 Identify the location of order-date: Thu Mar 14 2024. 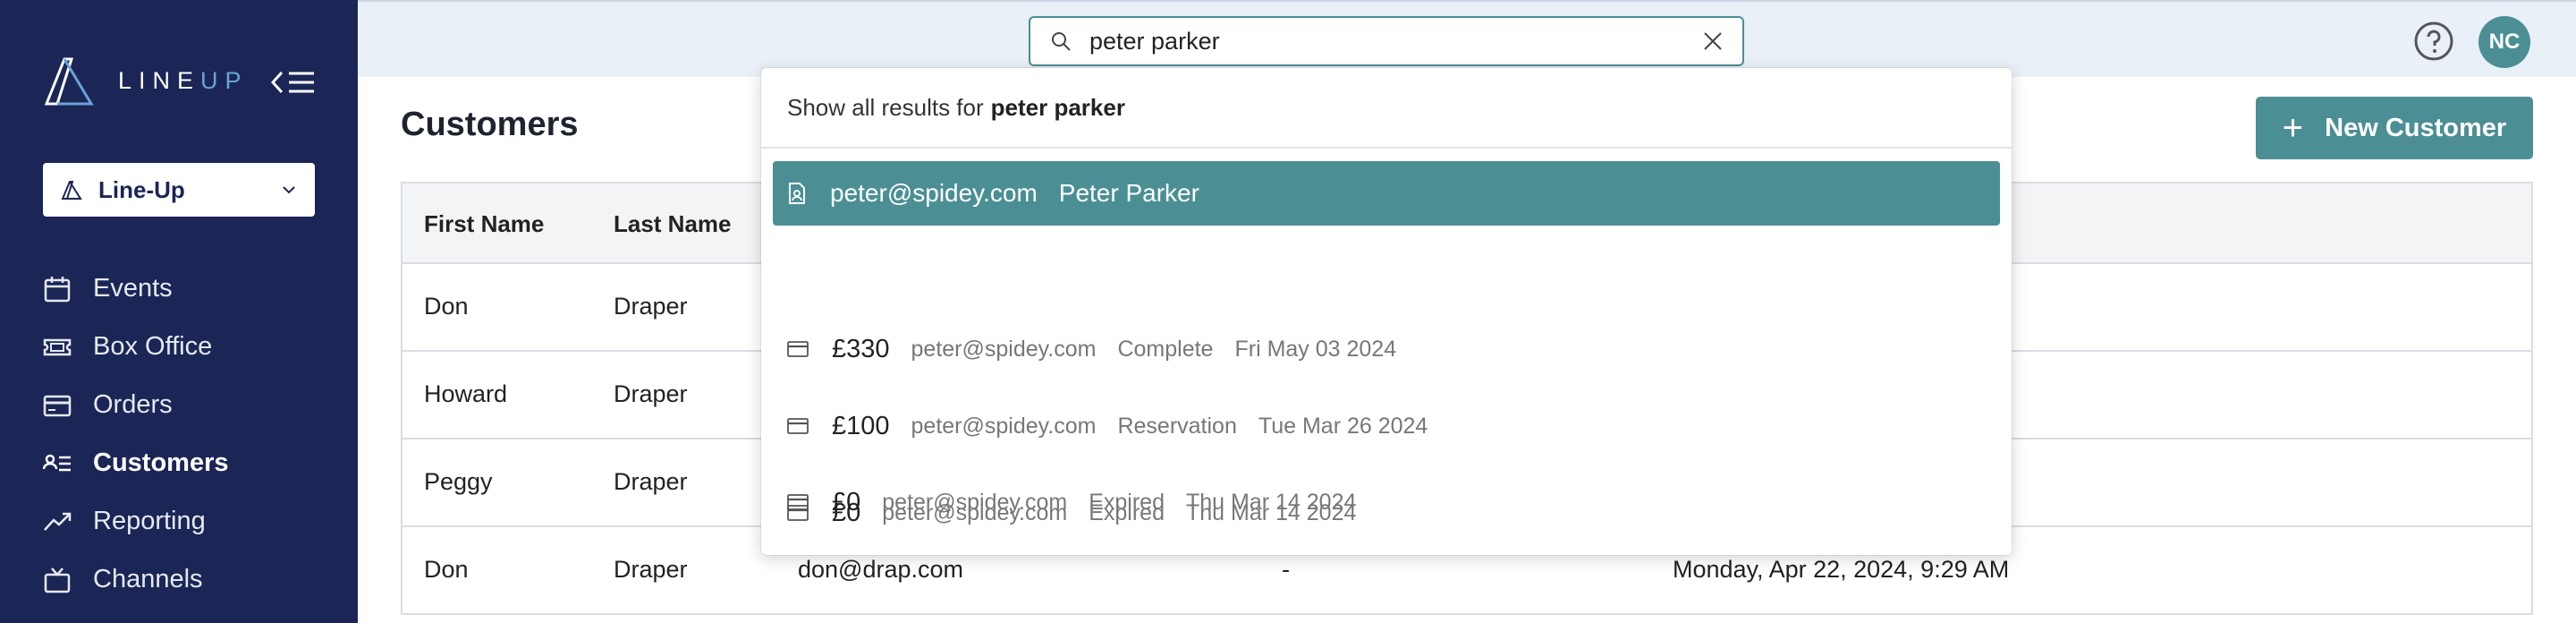
(1271, 512).